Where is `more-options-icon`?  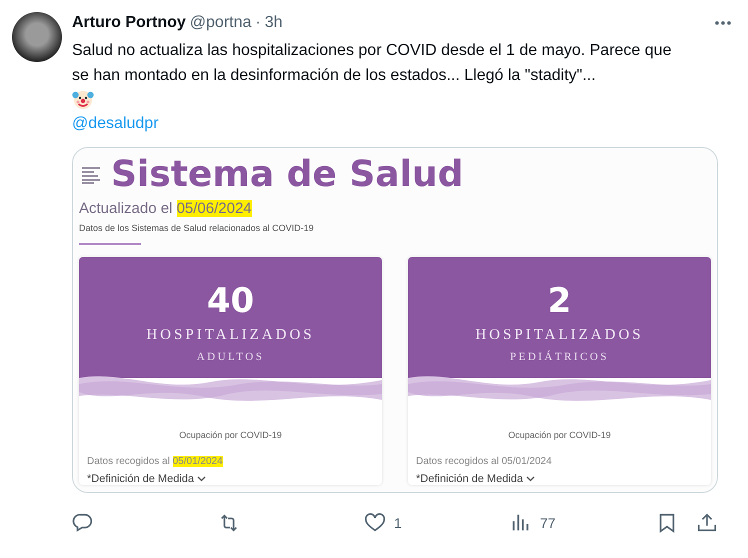 more-options-icon is located at coordinates (723, 23).